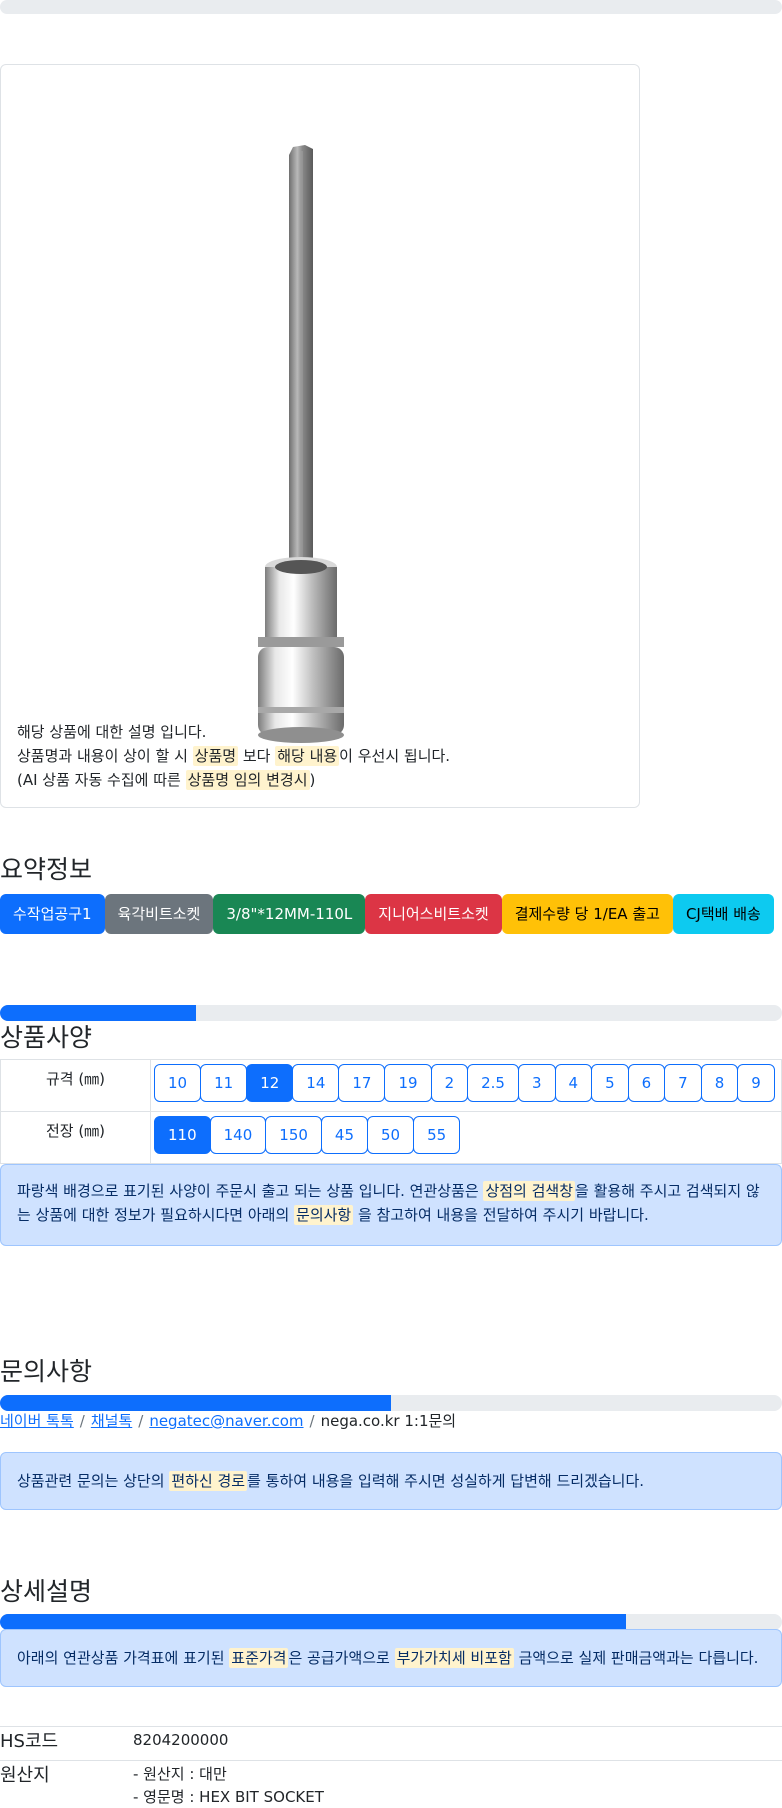  What do you see at coordinates (105, 756) in the screenshot?
I see `desc-text: 상품명과 내용이 상이 할 시` at bounding box center [105, 756].